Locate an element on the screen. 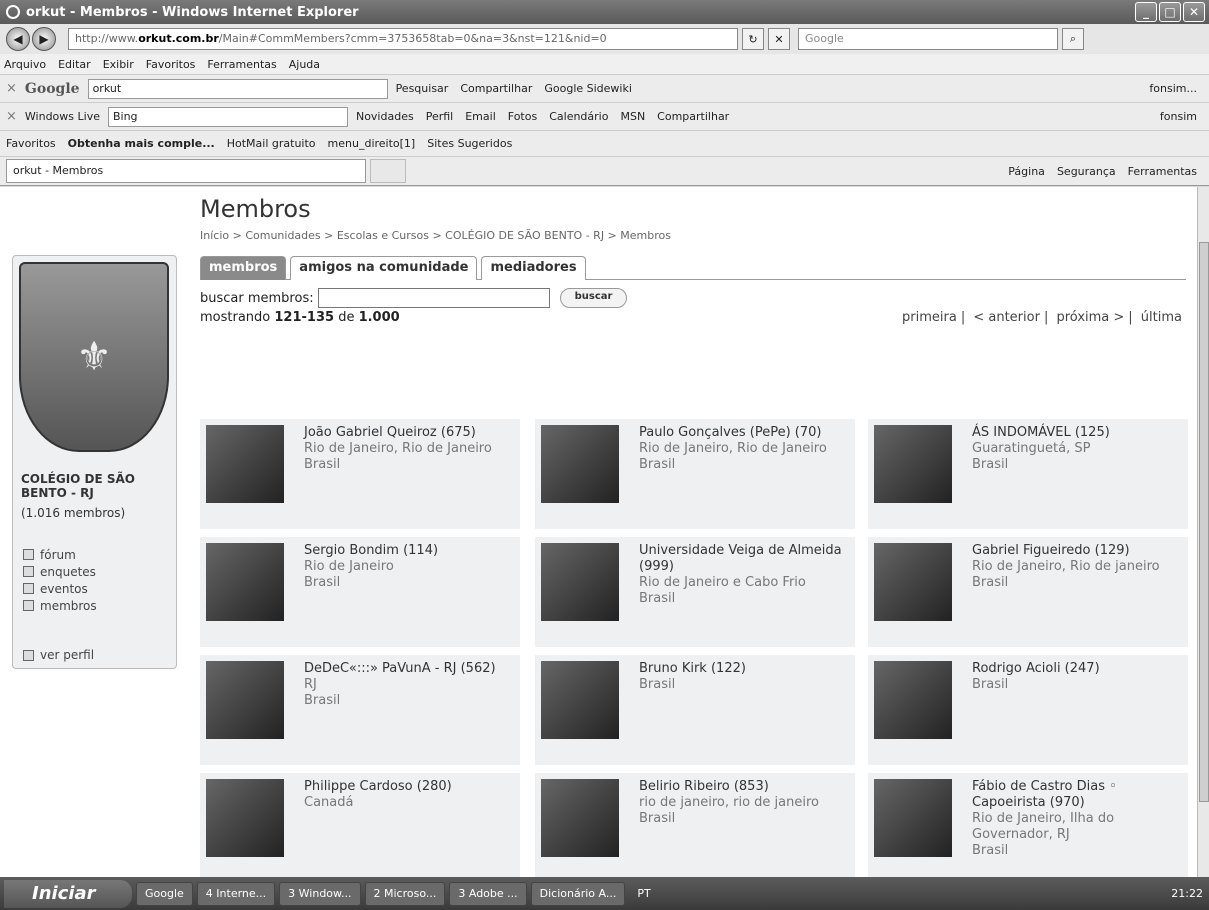  forward-button: ▶ is located at coordinates (44, 39).